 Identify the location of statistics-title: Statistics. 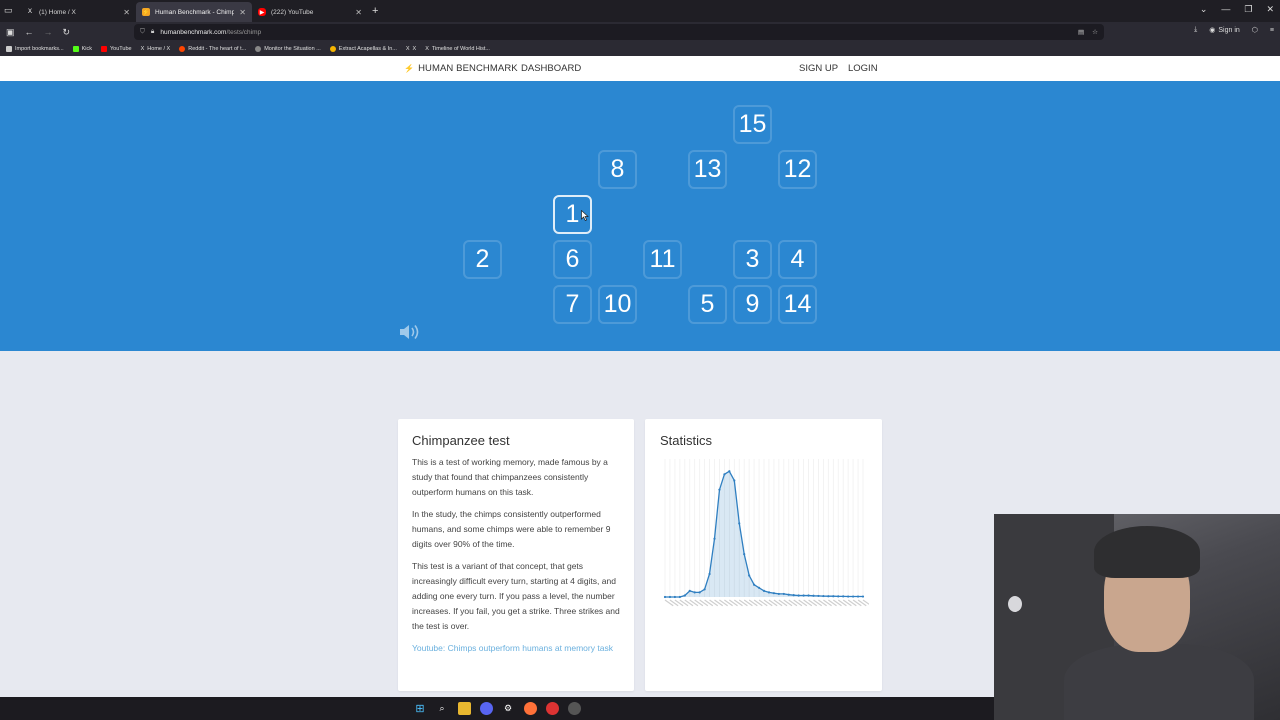
(686, 440).